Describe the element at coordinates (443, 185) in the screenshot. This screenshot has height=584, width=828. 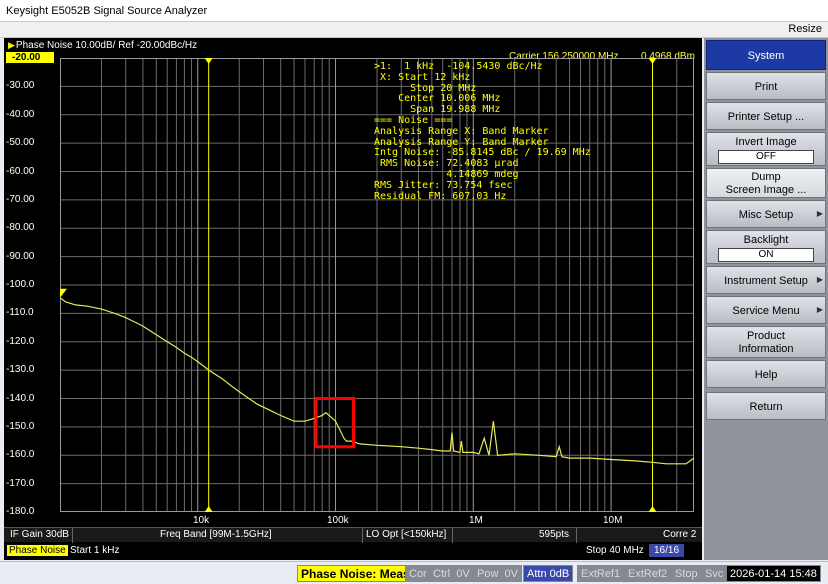
I see `marker-readout-line: RMS Jitter: 73.754 fsec` at that location.